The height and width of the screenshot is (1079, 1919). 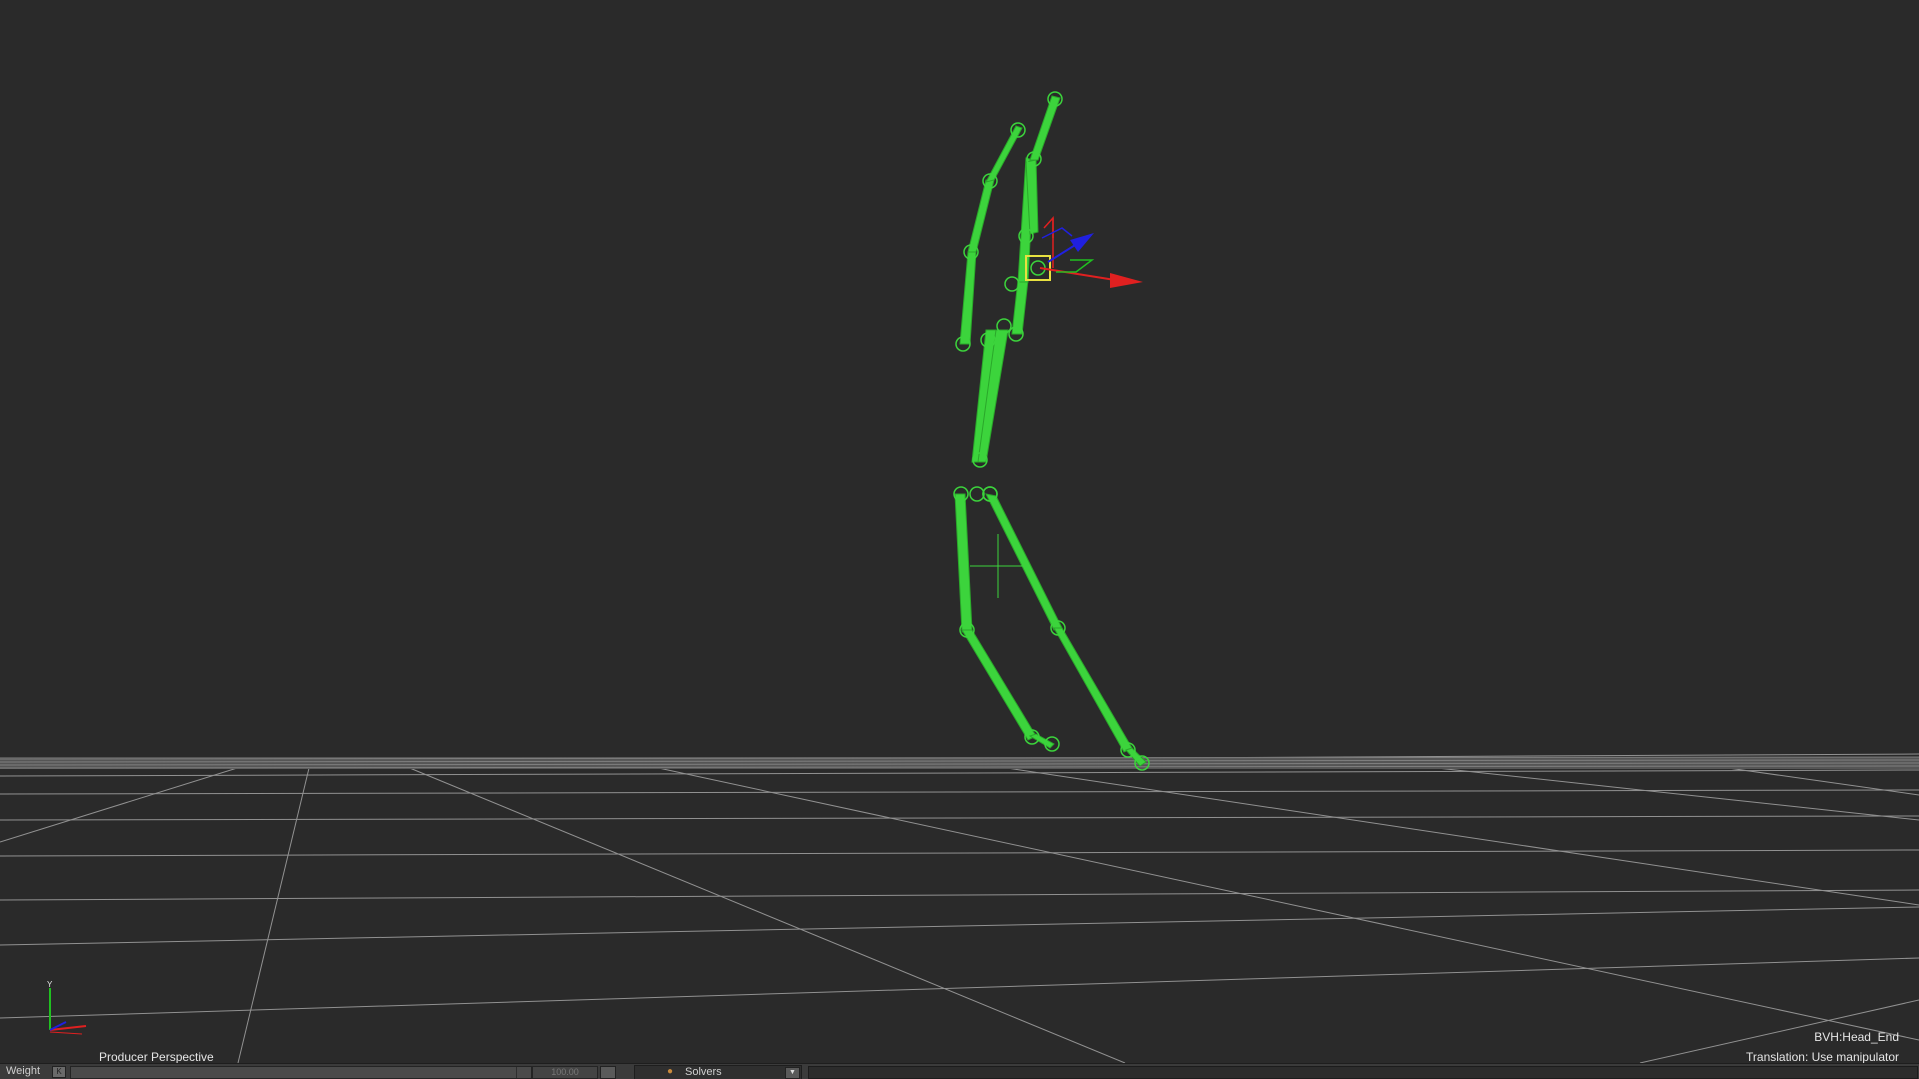 I want to click on manipulator-x-axis, so click(x=1077, y=274).